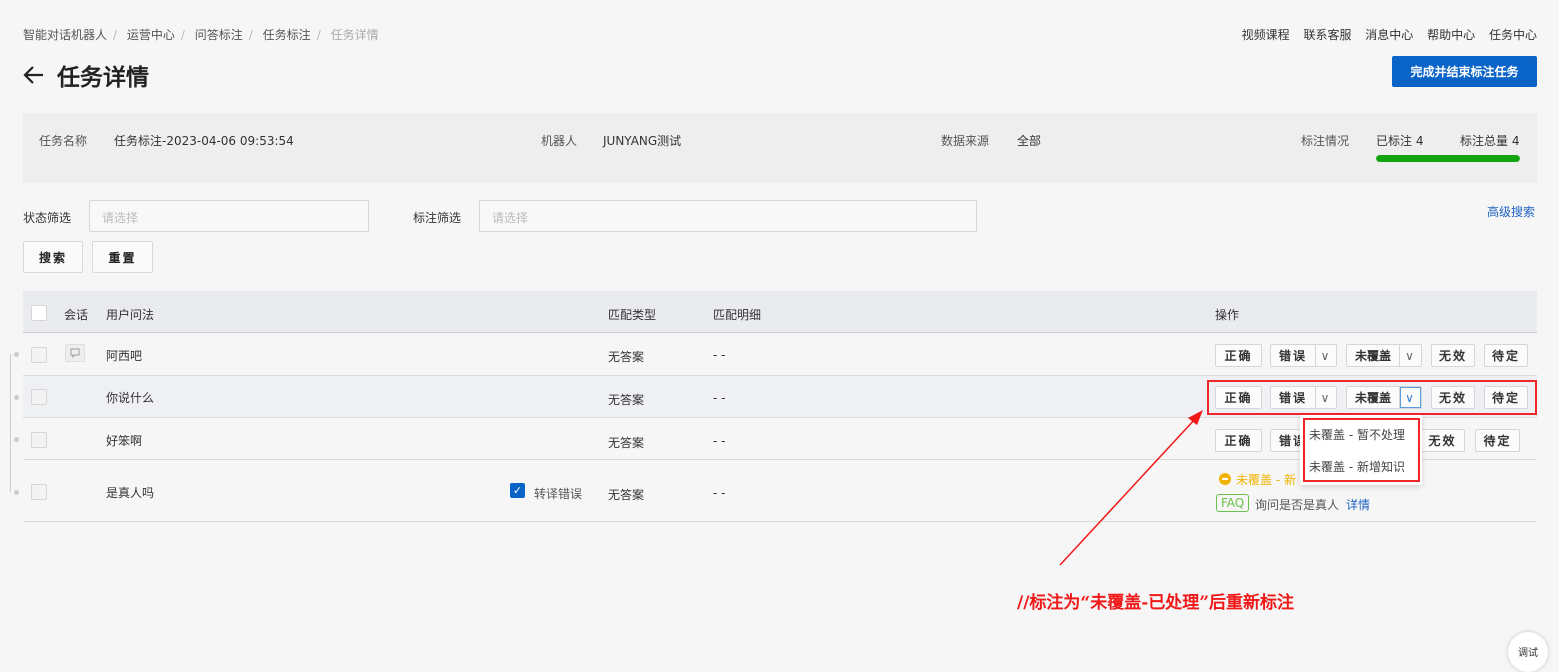 The image size is (1559, 672). Describe the element at coordinates (1131, 488) in the screenshot. I see `annotation-arrow-icon` at that location.